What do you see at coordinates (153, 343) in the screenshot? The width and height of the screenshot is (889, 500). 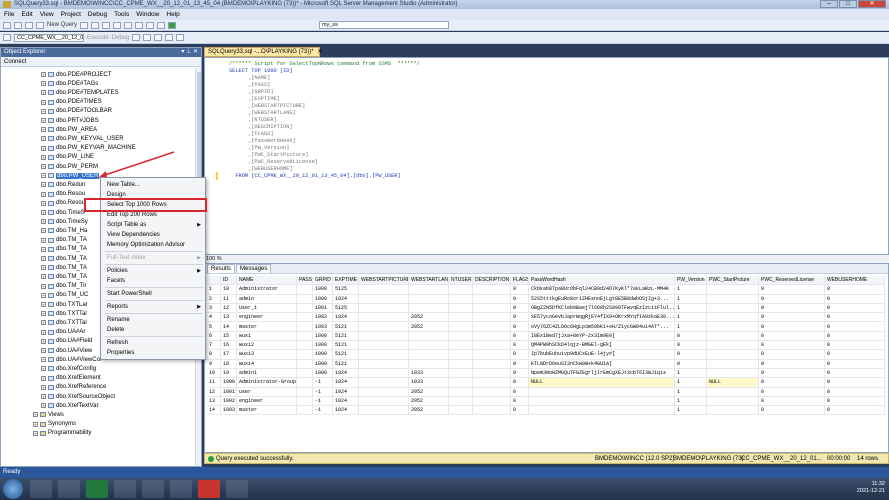 I see `context-menu-item: Refresh` at bounding box center [153, 343].